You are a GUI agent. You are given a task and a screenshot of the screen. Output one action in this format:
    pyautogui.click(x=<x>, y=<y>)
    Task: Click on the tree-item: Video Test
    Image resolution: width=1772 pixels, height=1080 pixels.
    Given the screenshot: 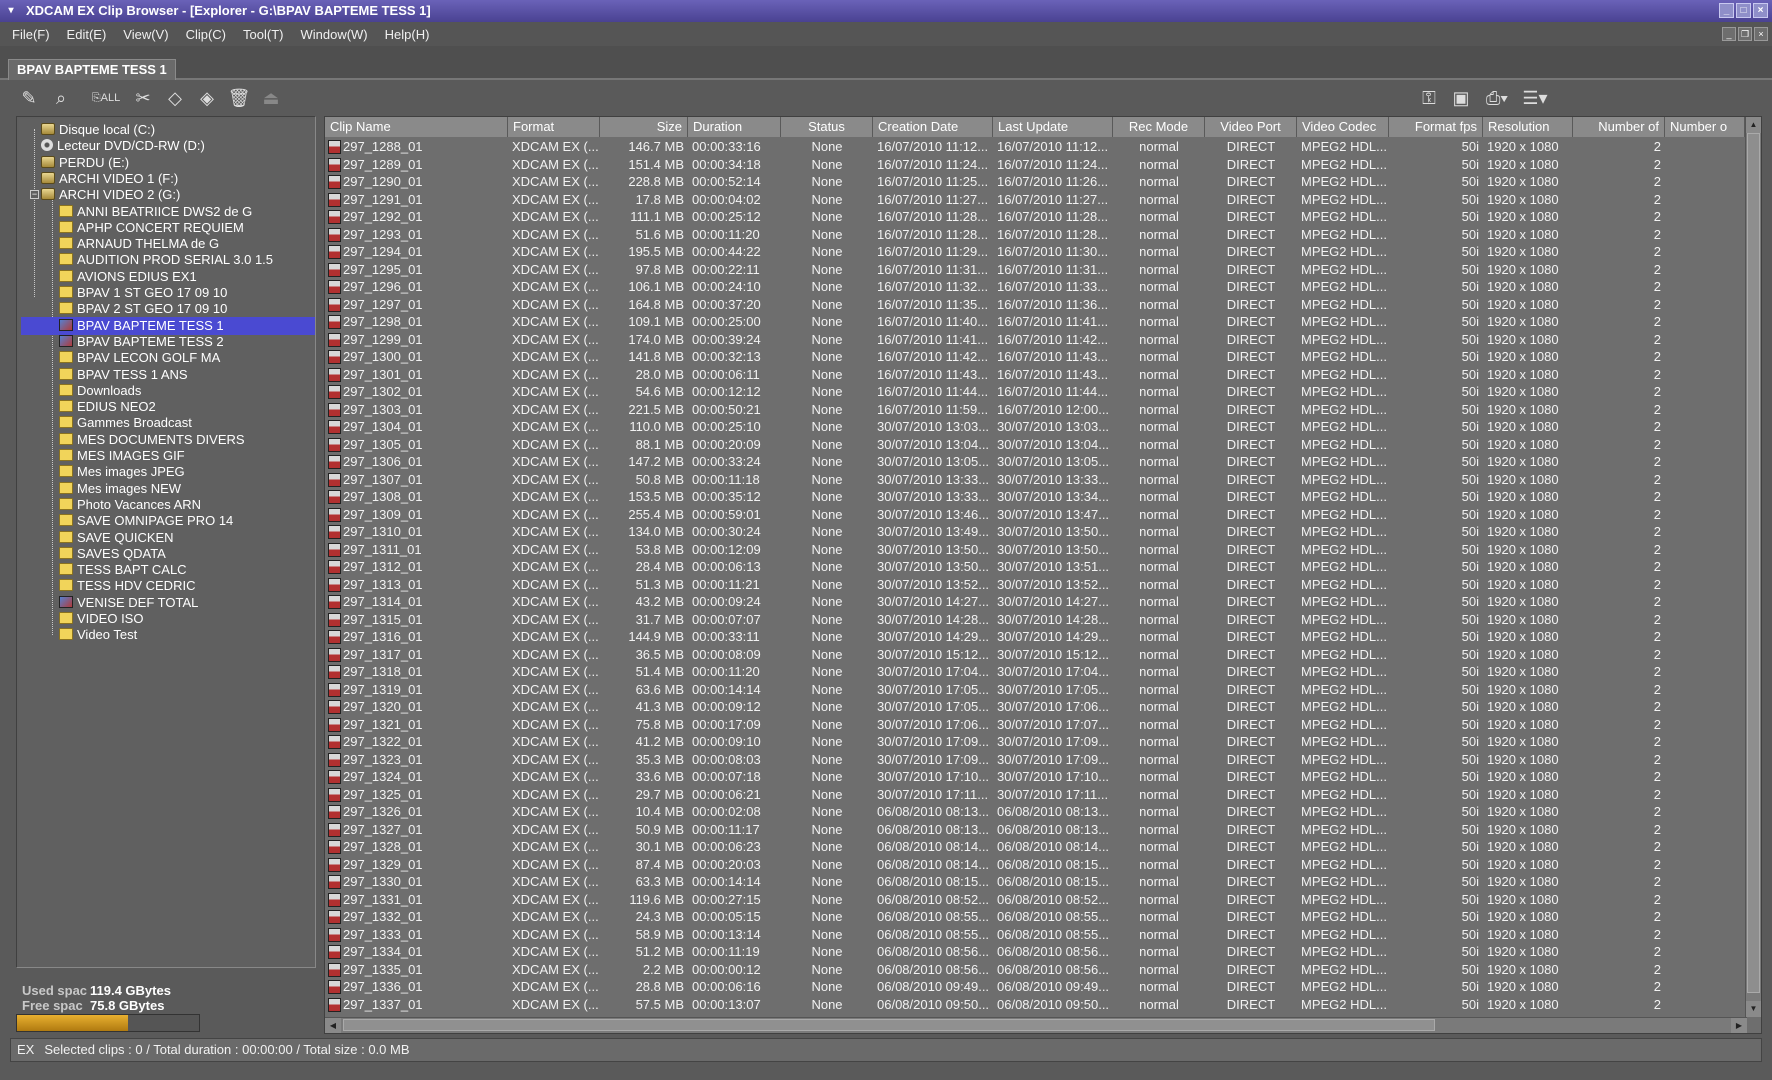 What is the action you would take?
    pyautogui.click(x=101, y=635)
    